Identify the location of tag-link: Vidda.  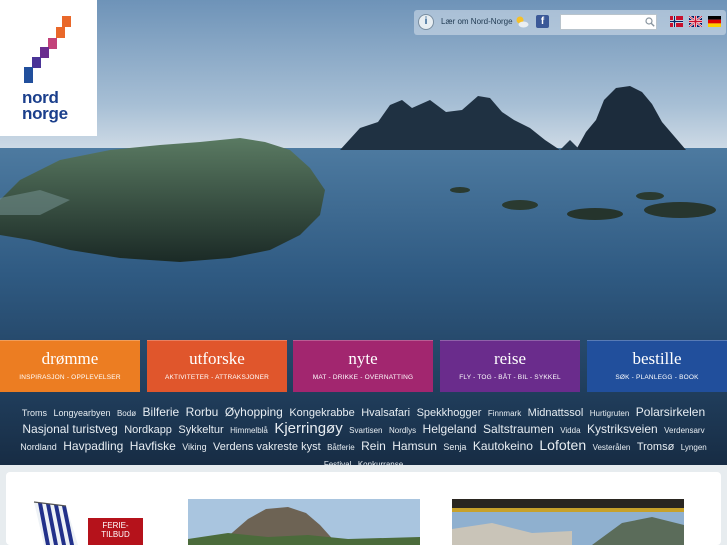
(570, 430).